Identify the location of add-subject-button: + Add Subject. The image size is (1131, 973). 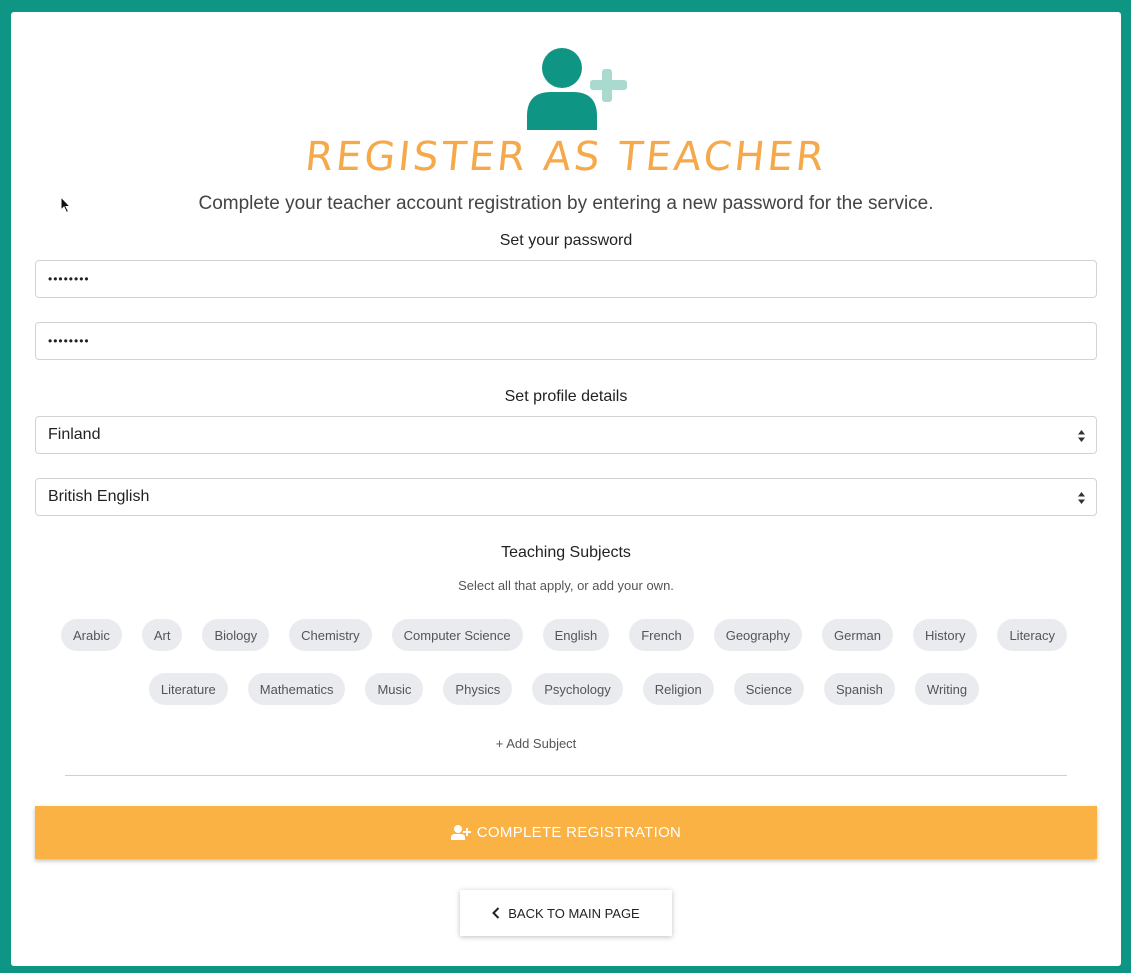
(536, 743).